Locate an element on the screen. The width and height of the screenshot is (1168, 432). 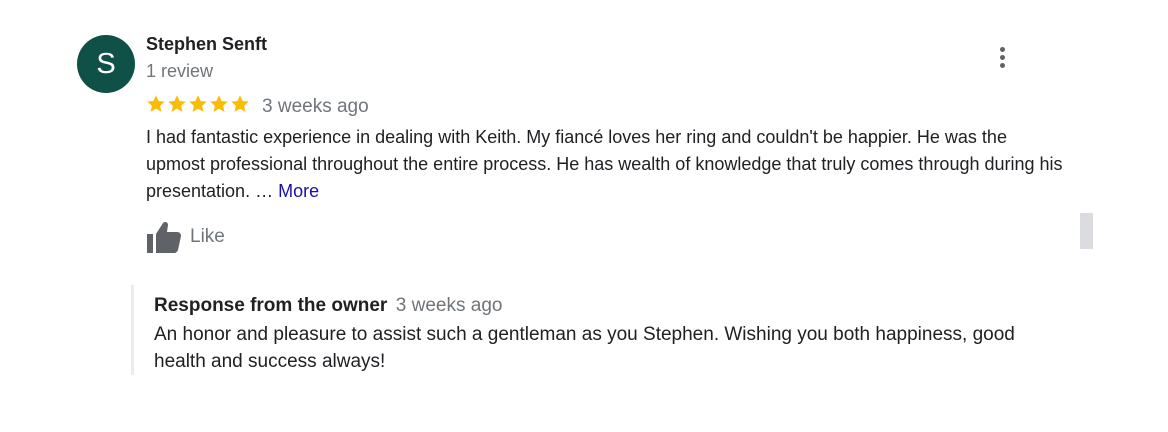
more-options-button is located at coordinates (1002, 58).